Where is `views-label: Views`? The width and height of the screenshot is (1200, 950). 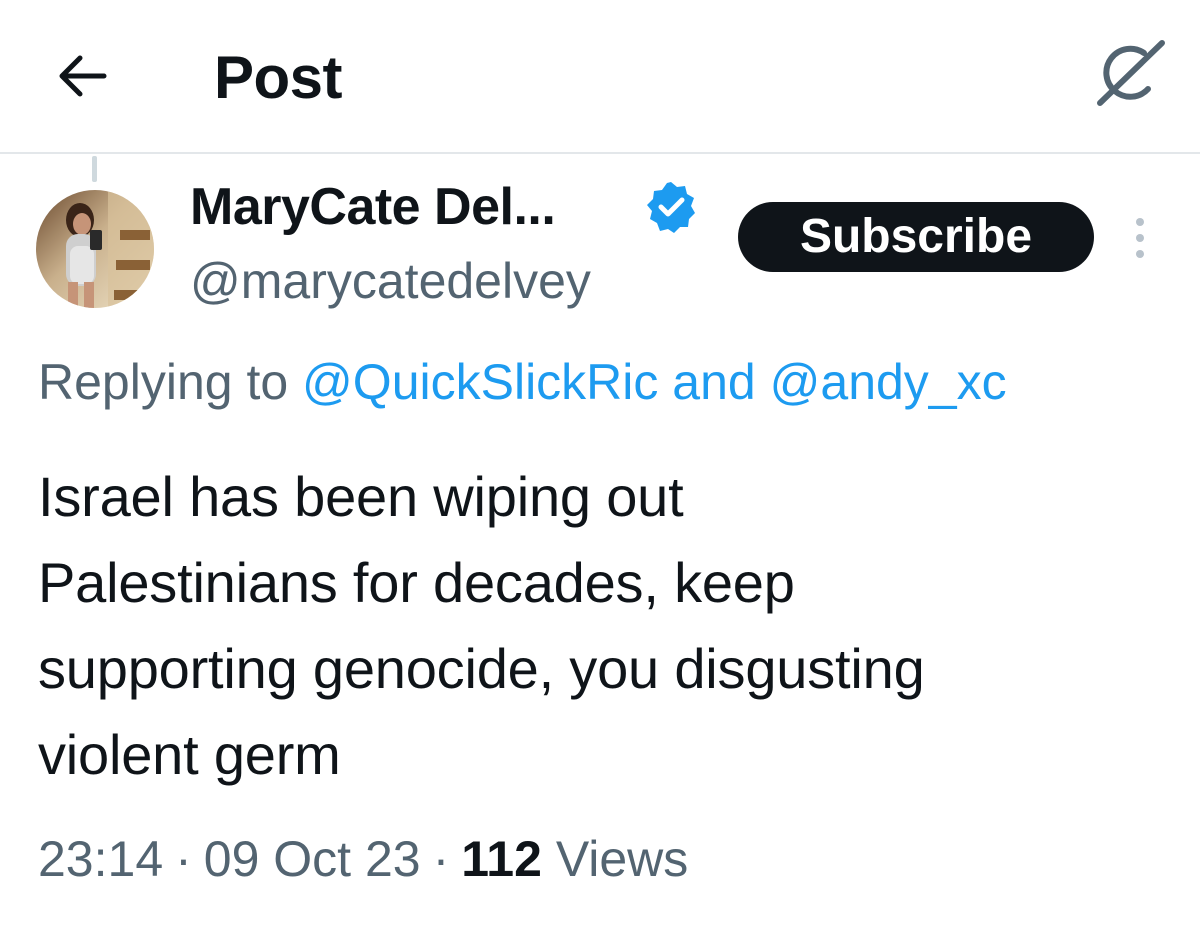 views-label: Views is located at coordinates (622, 859).